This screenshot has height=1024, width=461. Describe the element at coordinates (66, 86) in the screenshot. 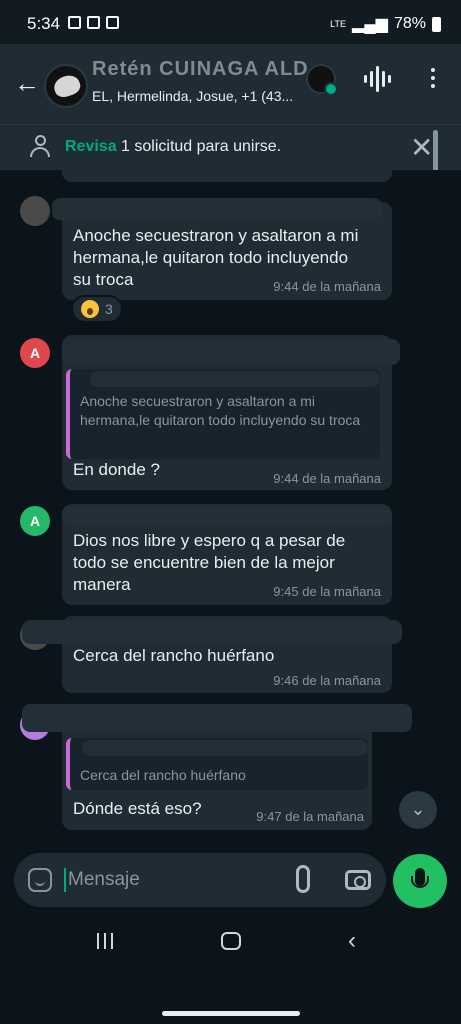

I see `group-avatar` at that location.